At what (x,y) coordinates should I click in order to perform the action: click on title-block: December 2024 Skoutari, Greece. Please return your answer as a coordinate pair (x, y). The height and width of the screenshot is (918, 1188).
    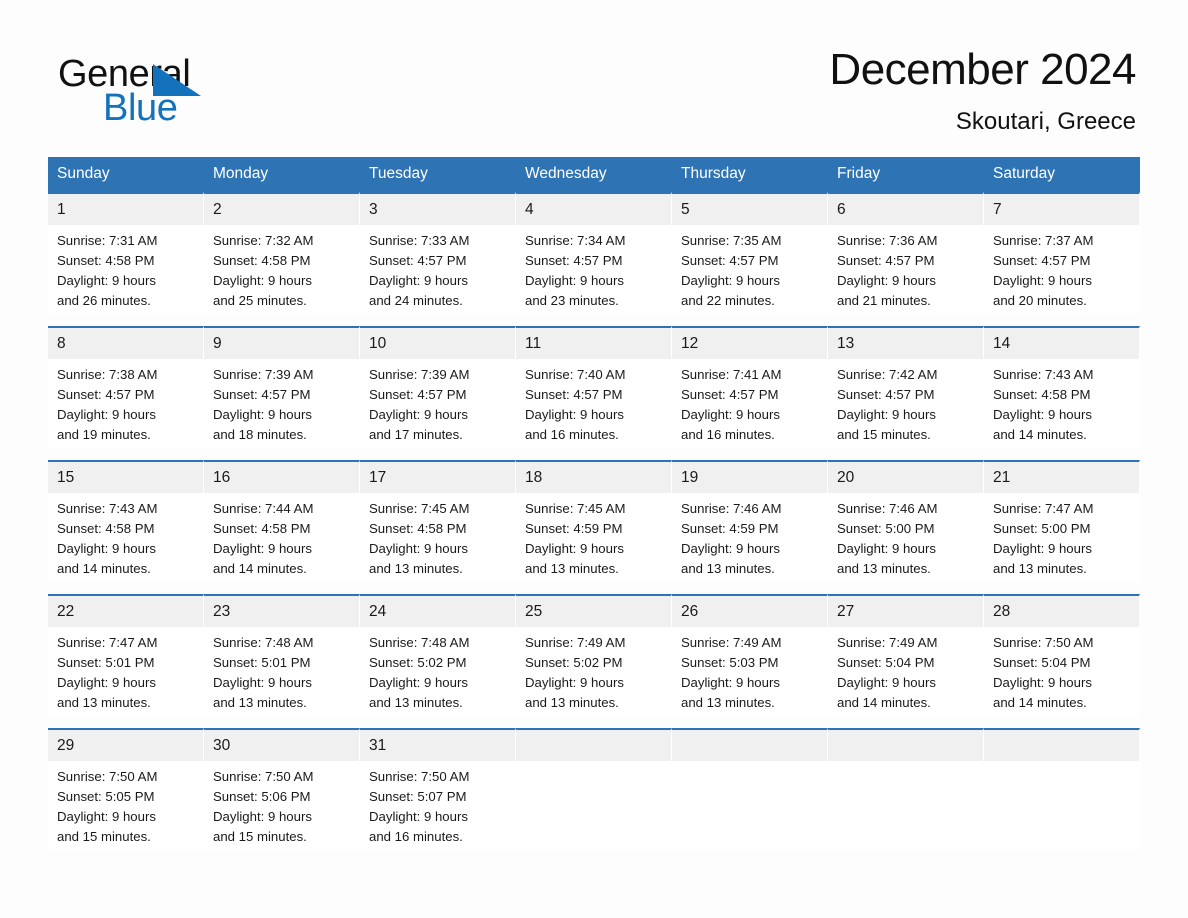
    Looking at the image, I should click on (982, 90).